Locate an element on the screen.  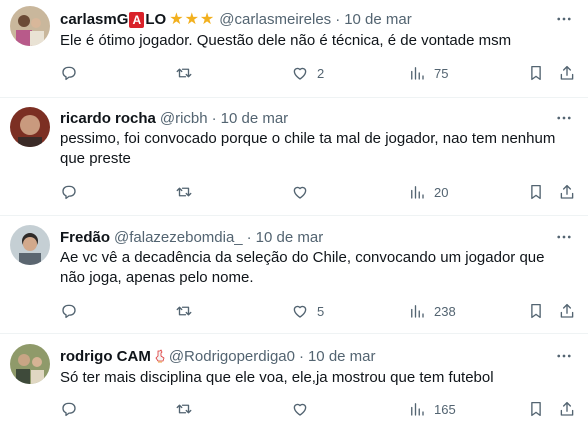
like-count: 2 is located at coordinates (321, 73).